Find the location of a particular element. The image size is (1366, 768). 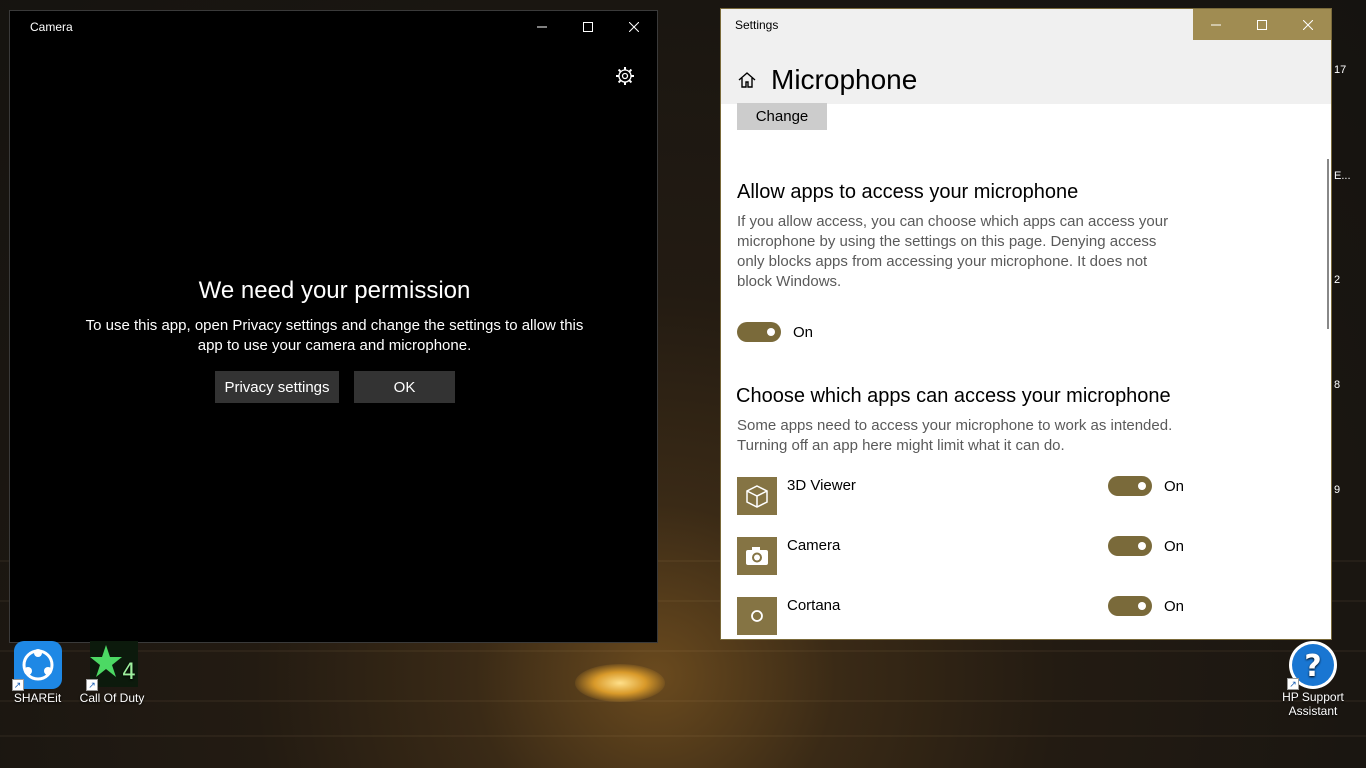

app-name: Camera is located at coordinates (814, 545).